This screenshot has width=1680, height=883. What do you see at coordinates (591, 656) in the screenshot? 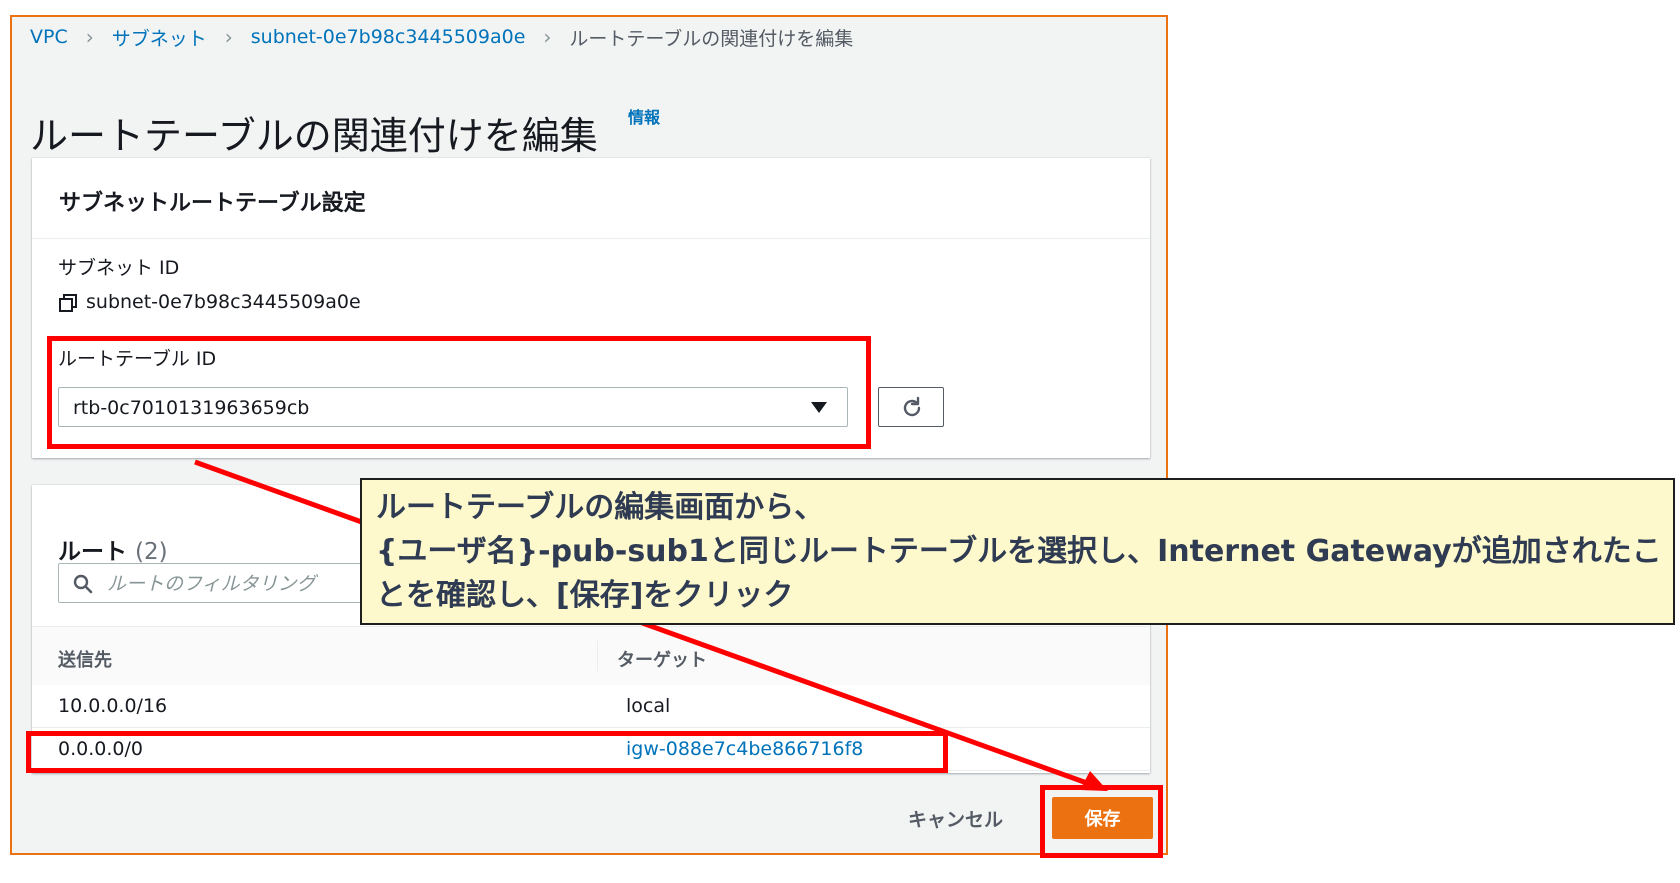
I see `routes-table-header: 送信先 ターゲット` at bounding box center [591, 656].